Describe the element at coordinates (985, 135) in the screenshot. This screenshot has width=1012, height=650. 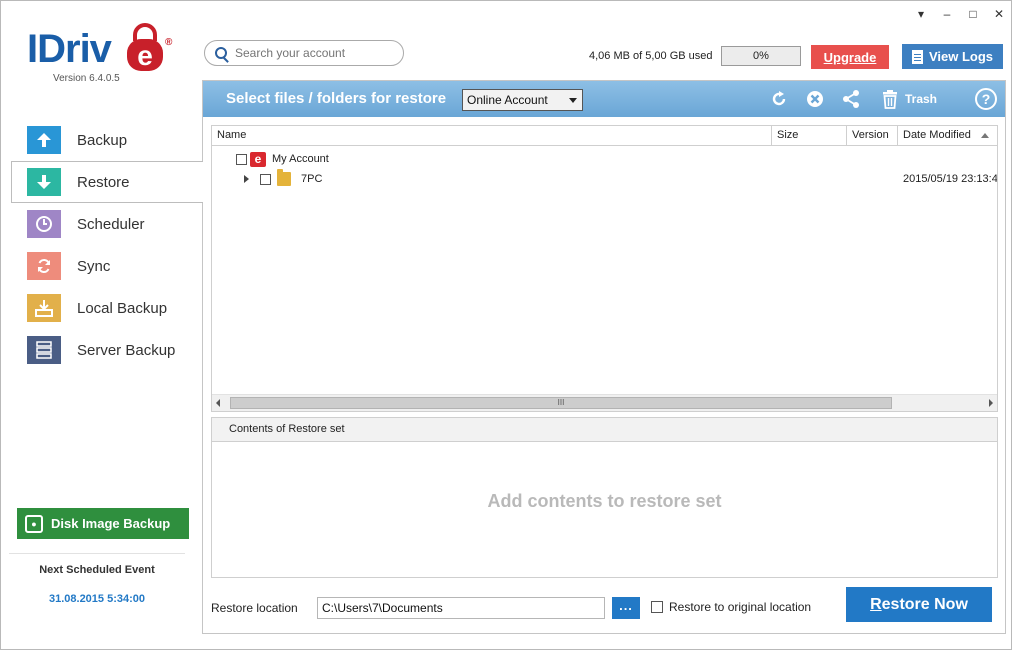
I see `sort-ascending-icon` at that location.